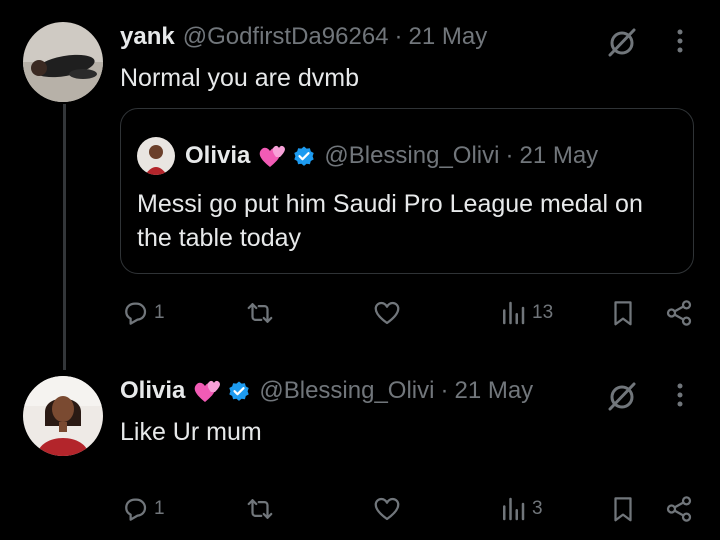 Image resolution: width=720 pixels, height=540 pixels. I want to click on views-button: 3, so click(520, 509).